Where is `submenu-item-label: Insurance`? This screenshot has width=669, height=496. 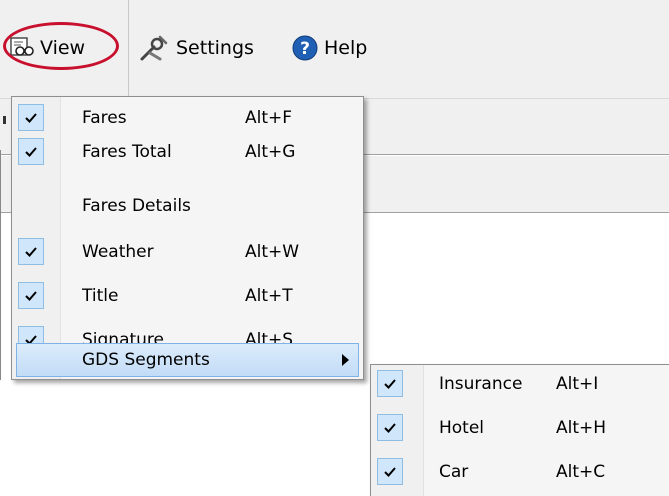 submenu-item-label: Insurance is located at coordinates (481, 384).